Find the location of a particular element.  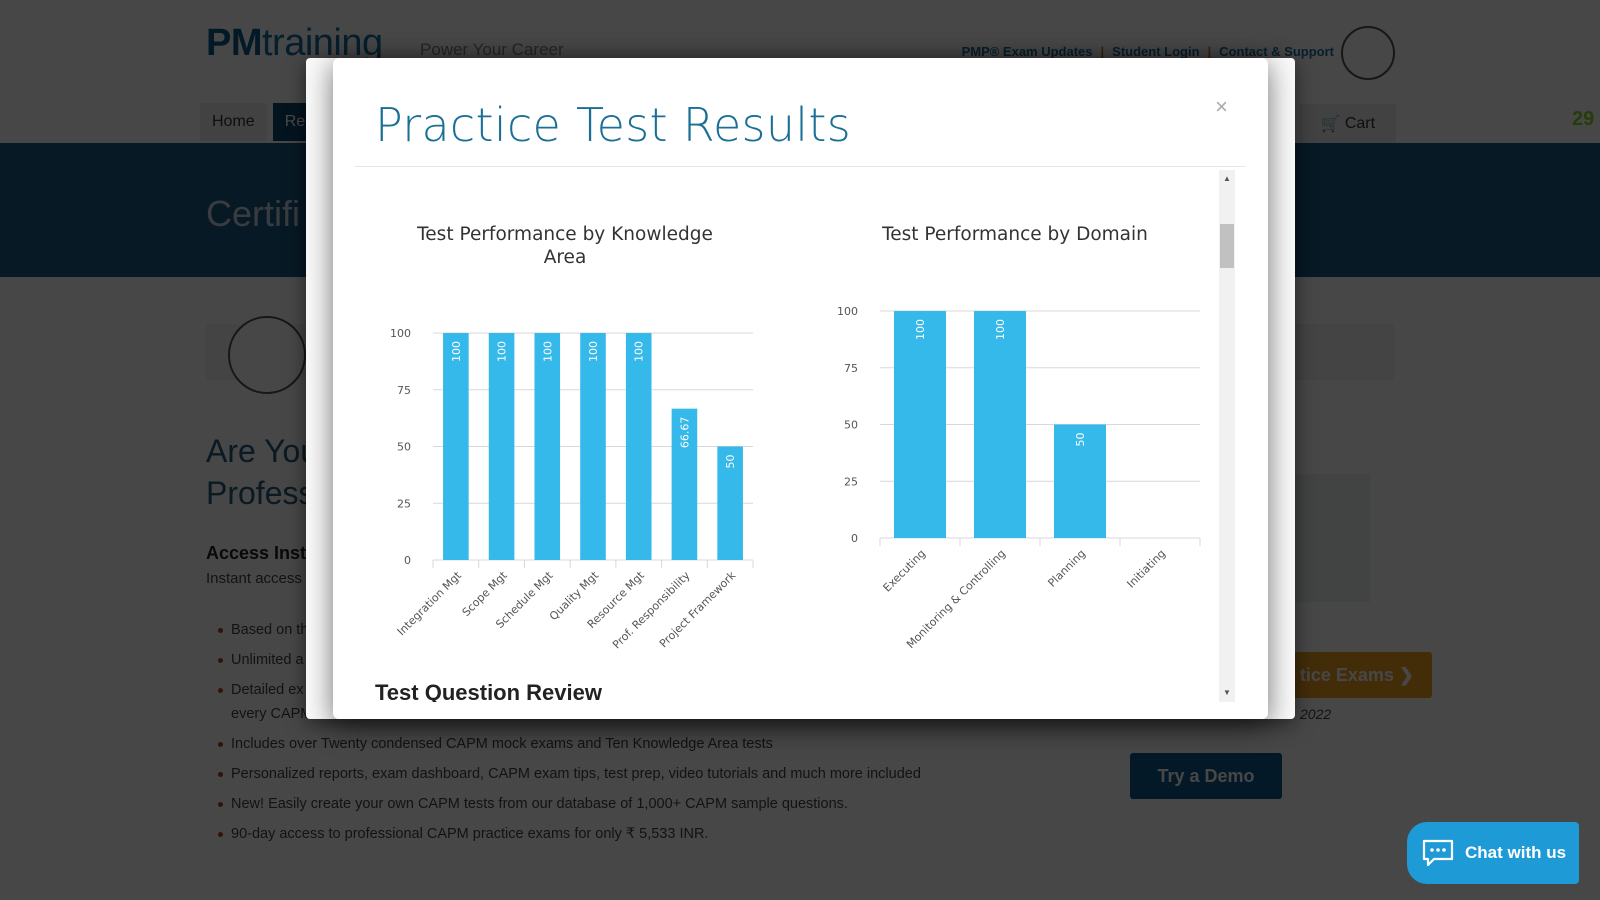

x-tick-label: Executing is located at coordinates (905, 571).